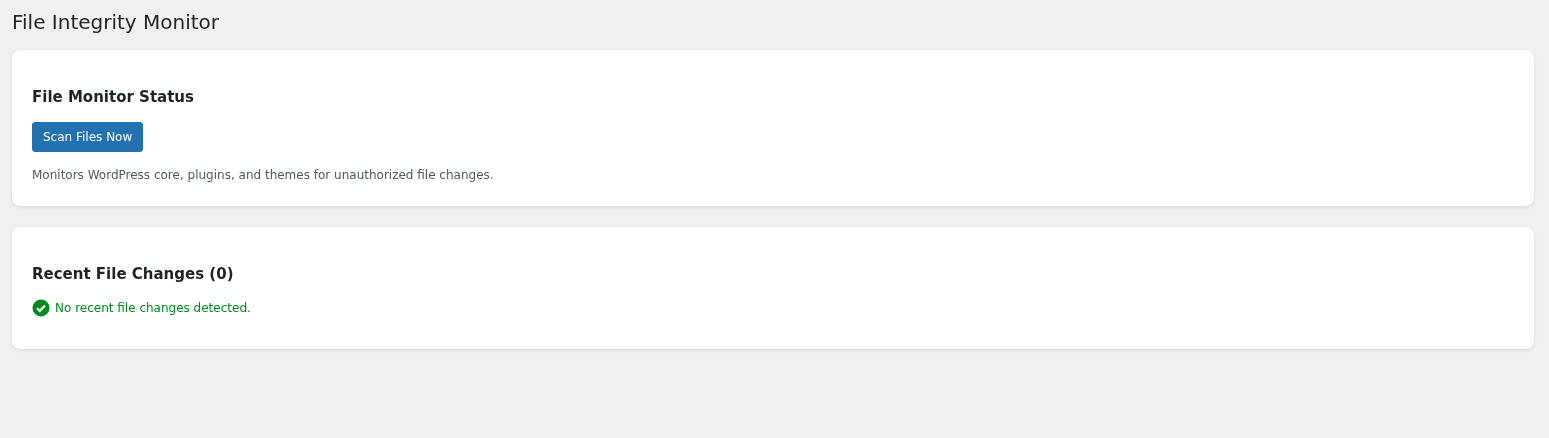  What do you see at coordinates (153, 308) in the screenshot?
I see `status-message: No recent file changes detected.` at bounding box center [153, 308].